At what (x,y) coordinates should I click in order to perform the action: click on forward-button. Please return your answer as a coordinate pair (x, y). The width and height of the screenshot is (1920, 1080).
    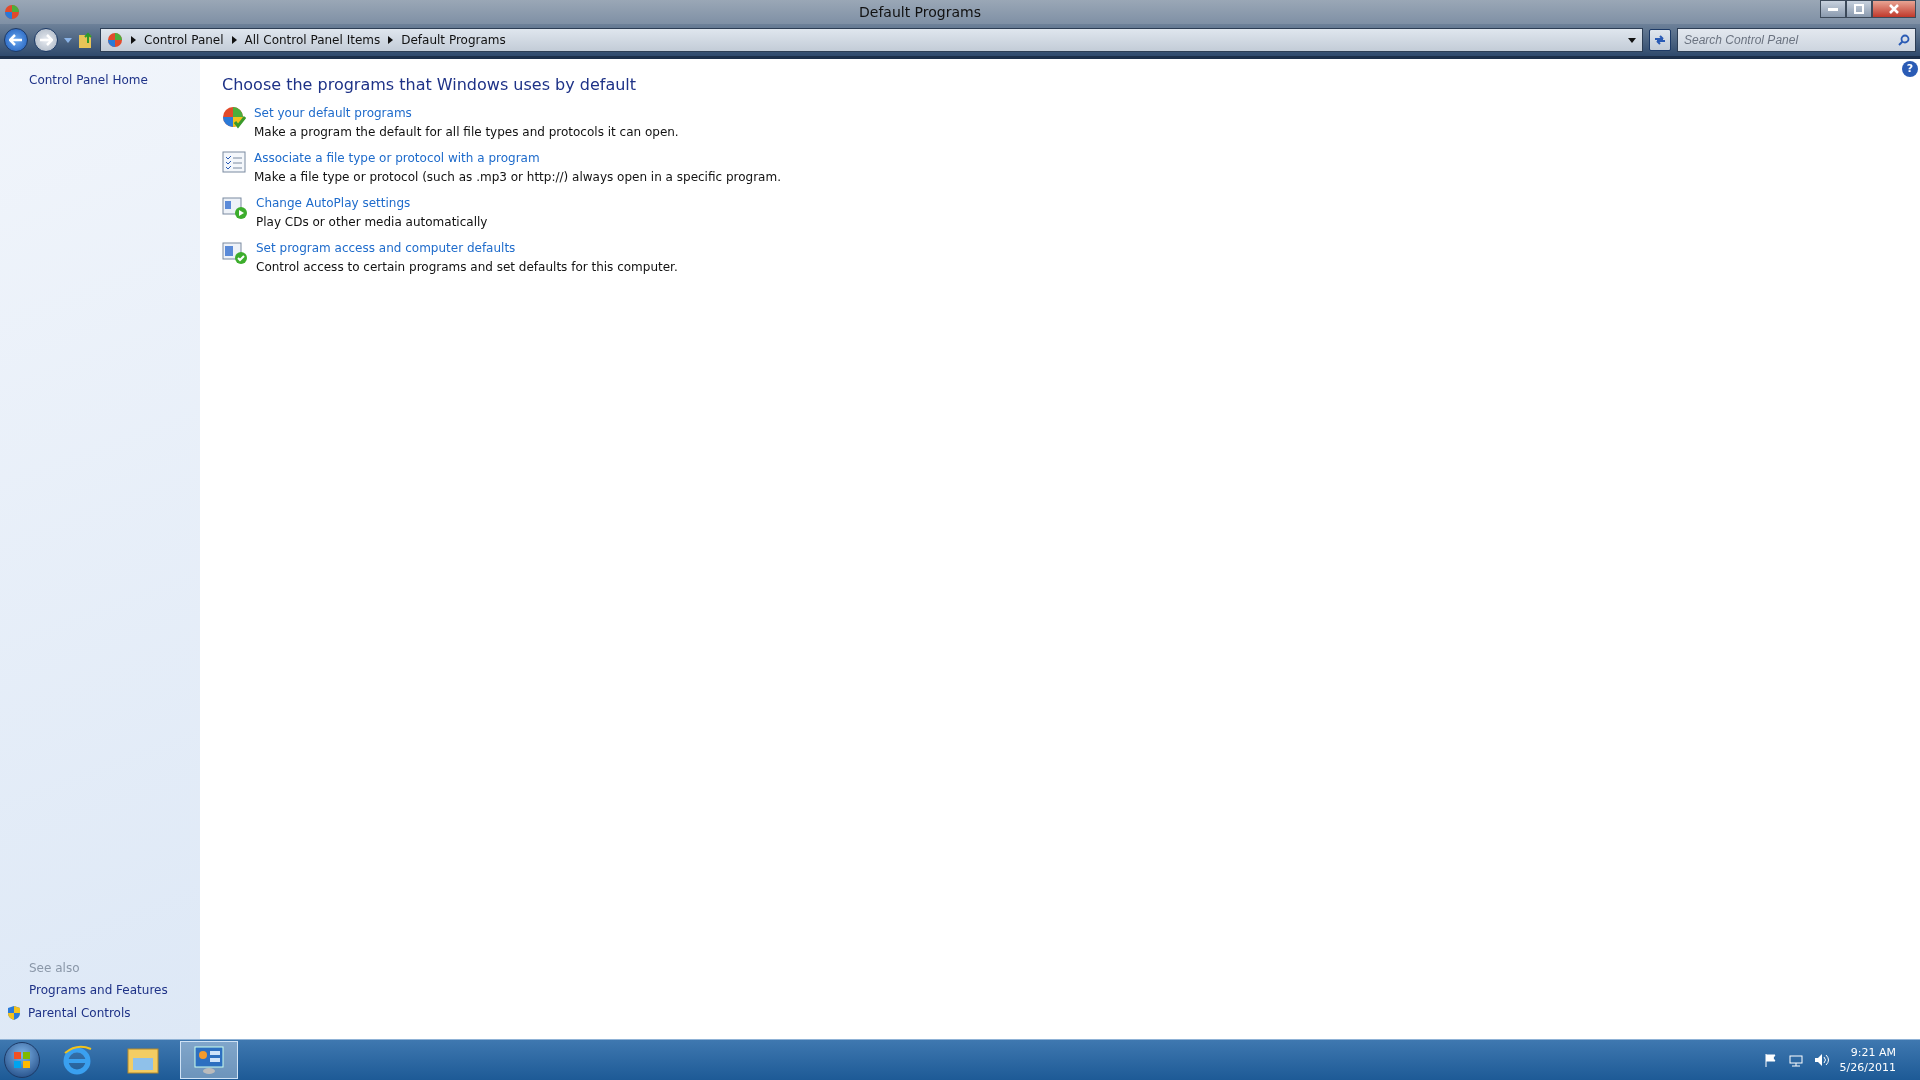
    Looking at the image, I should click on (46, 40).